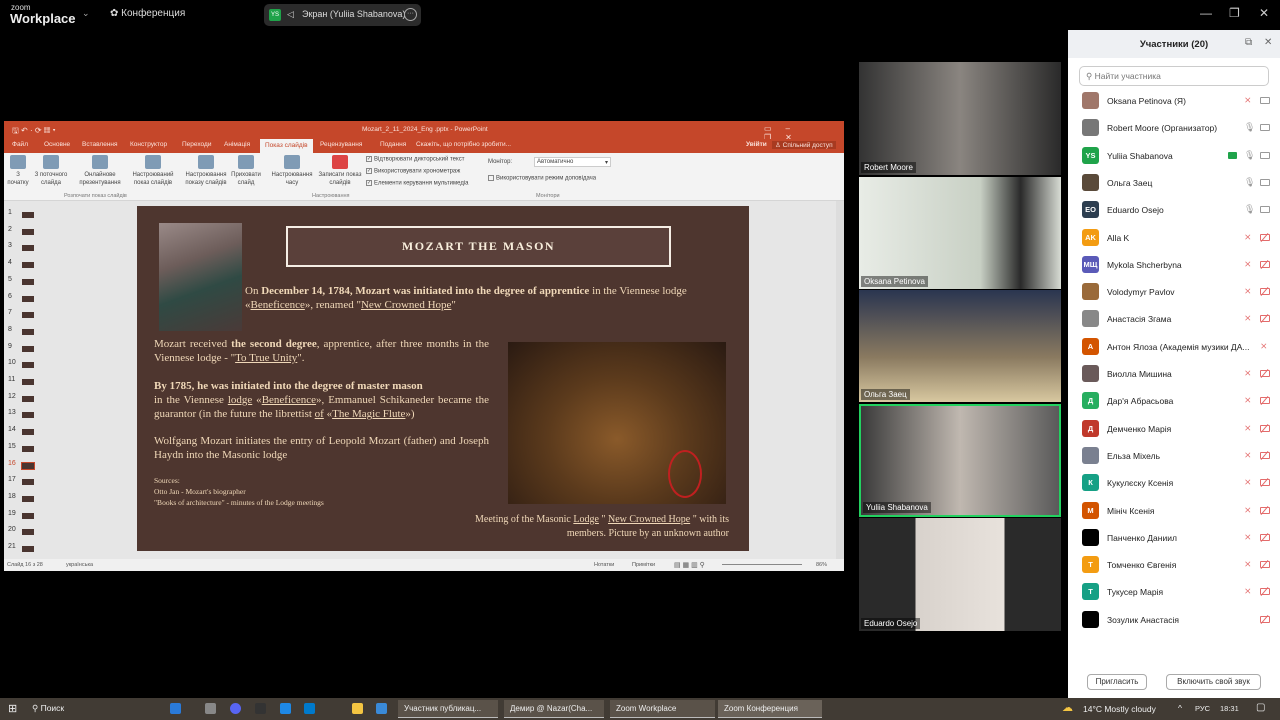 The width and height of the screenshot is (1280, 720). I want to click on notifications-icon: ▢, so click(1260, 707).